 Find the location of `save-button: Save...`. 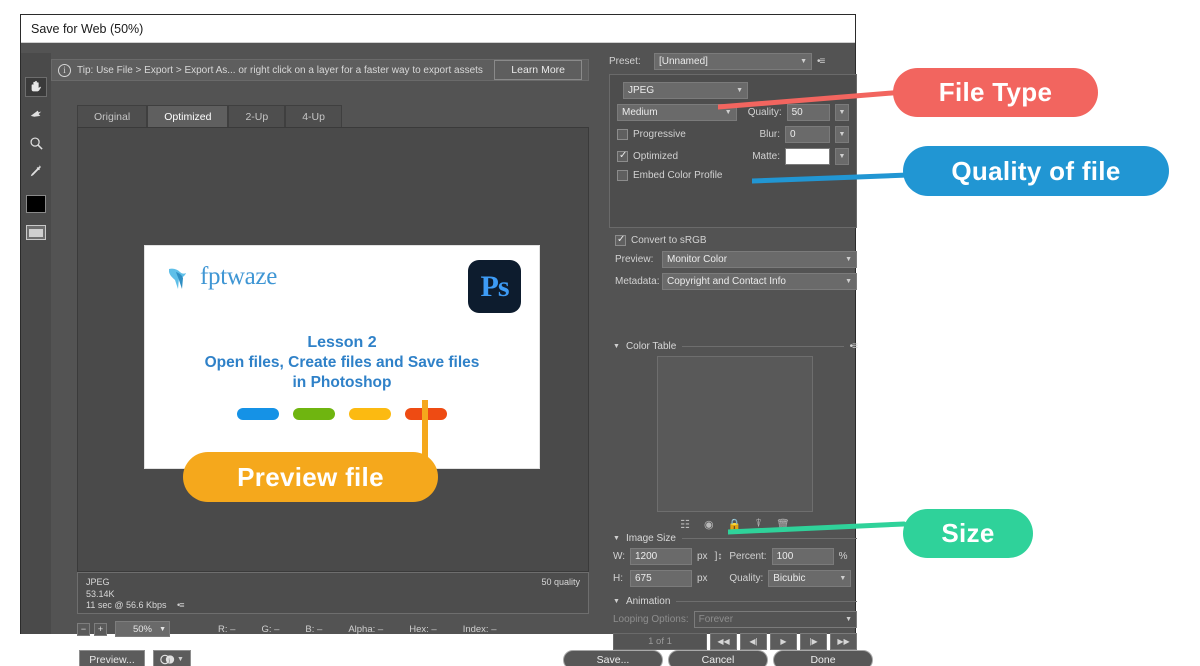

save-button: Save... is located at coordinates (613, 658).